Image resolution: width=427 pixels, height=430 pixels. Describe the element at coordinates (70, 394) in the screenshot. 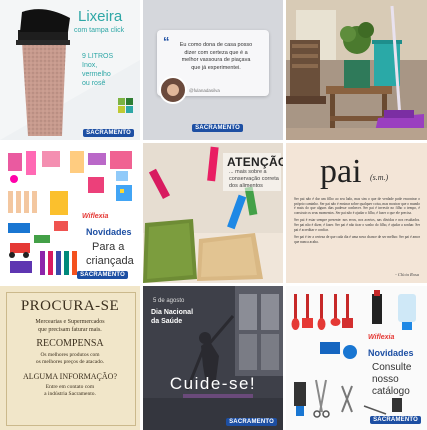

I see `desc-line: a indústria Sacramento.` at that location.